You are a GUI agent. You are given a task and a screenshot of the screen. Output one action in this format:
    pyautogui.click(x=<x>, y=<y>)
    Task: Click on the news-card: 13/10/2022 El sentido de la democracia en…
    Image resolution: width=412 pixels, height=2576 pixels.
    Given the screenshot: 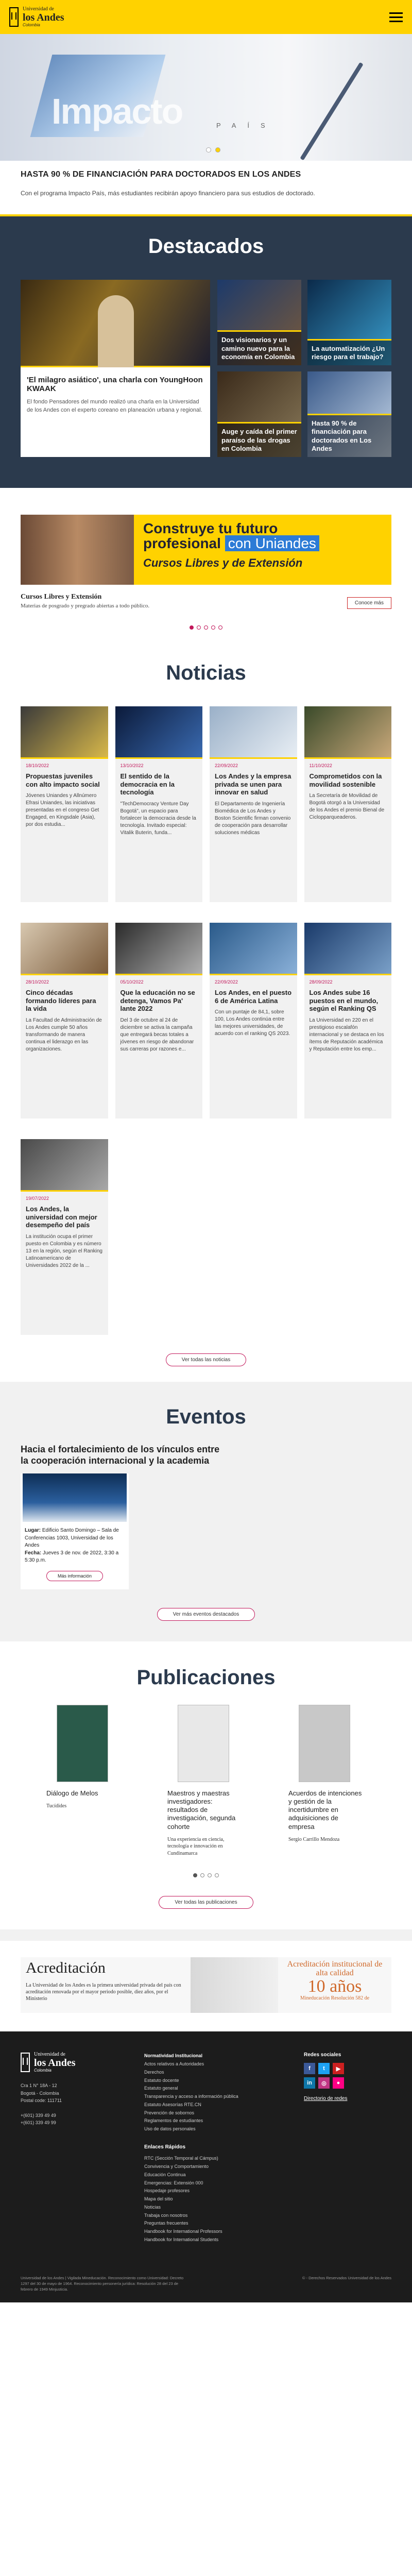 What is the action you would take?
    pyautogui.click(x=158, y=804)
    